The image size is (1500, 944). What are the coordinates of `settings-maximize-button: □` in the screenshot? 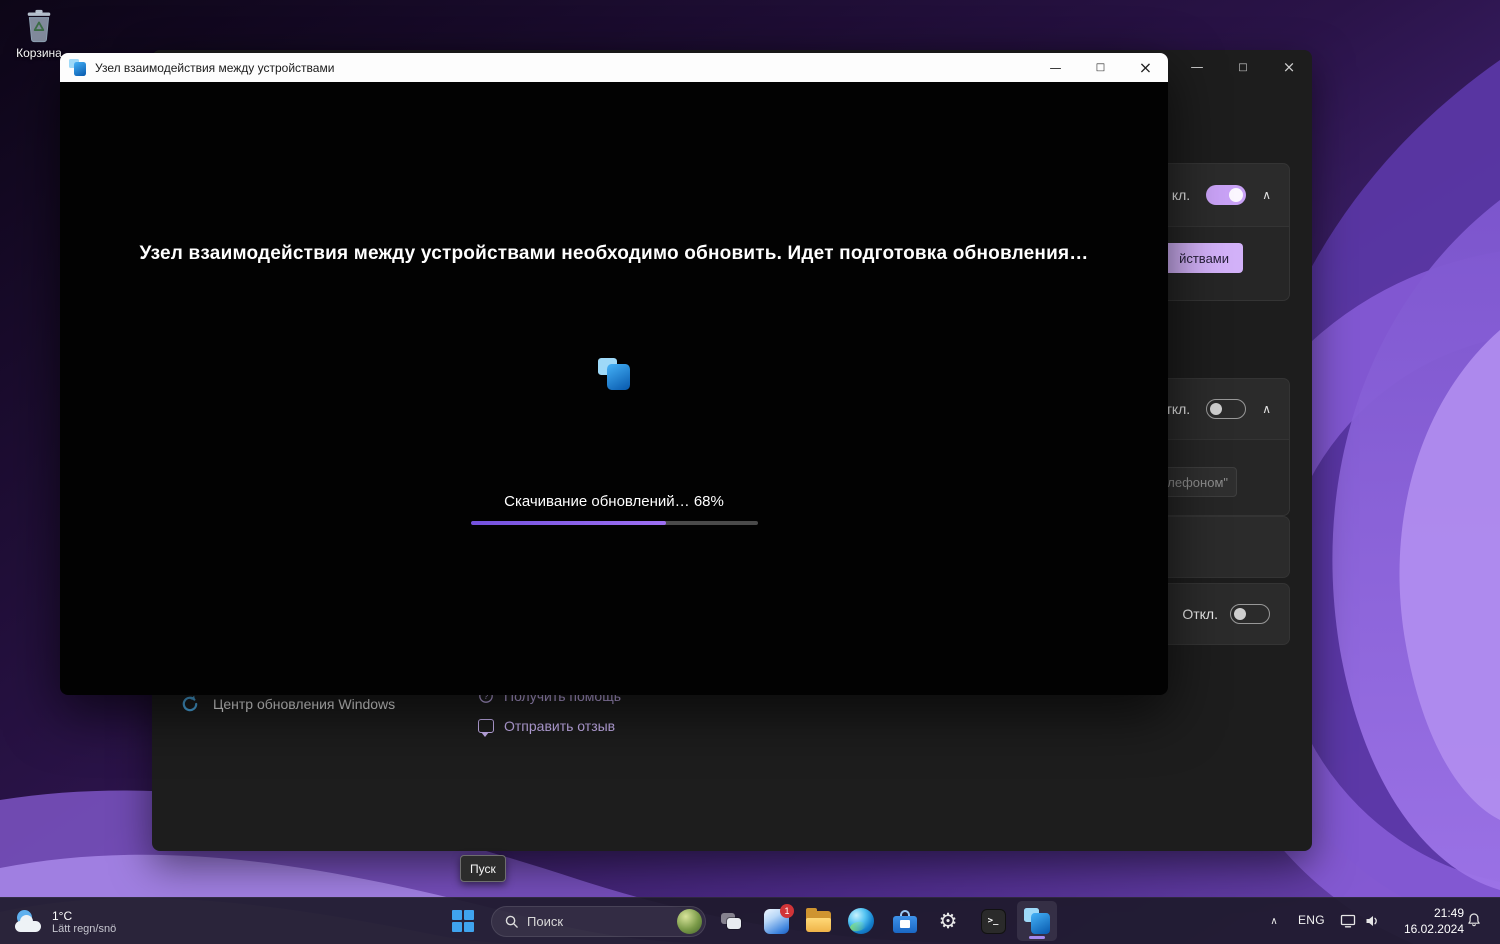 It's located at (1243, 67).